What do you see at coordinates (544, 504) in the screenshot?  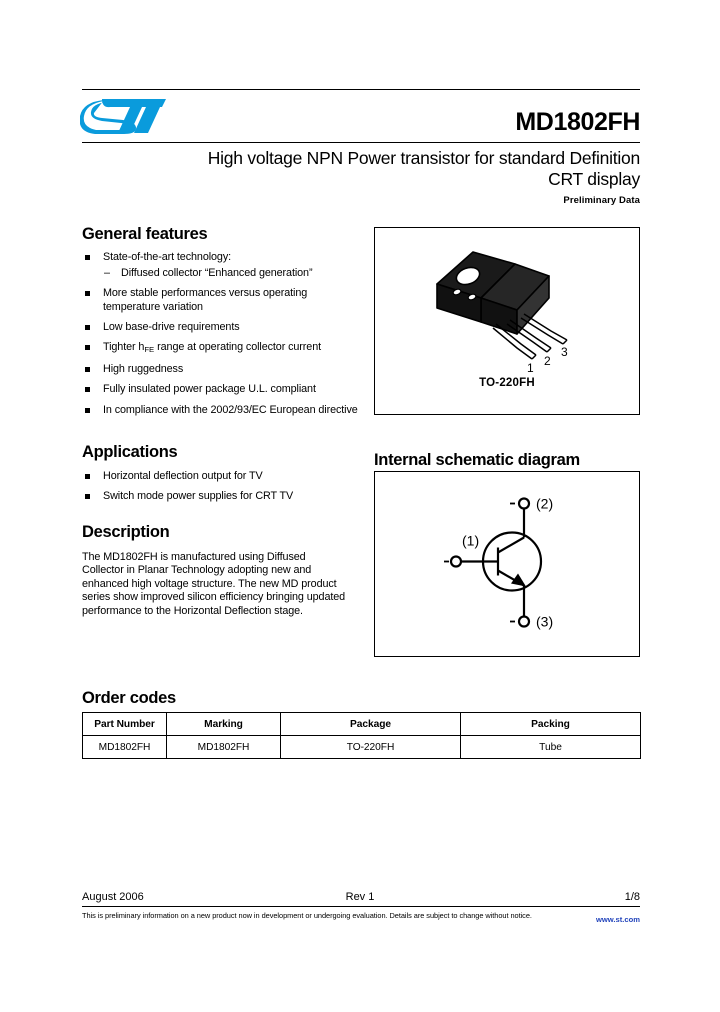 I see `terminal-label-2: (2)` at bounding box center [544, 504].